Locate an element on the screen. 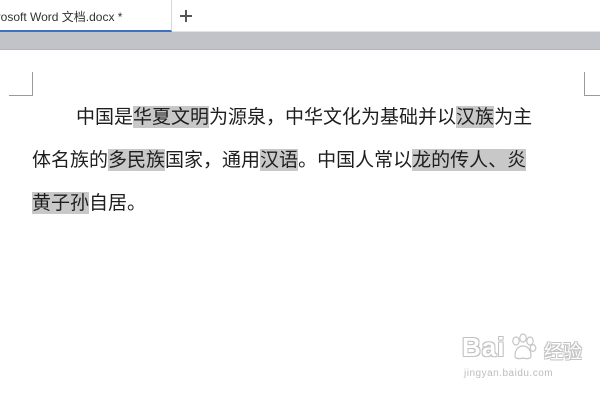  ruler-band is located at coordinates (300, 41).